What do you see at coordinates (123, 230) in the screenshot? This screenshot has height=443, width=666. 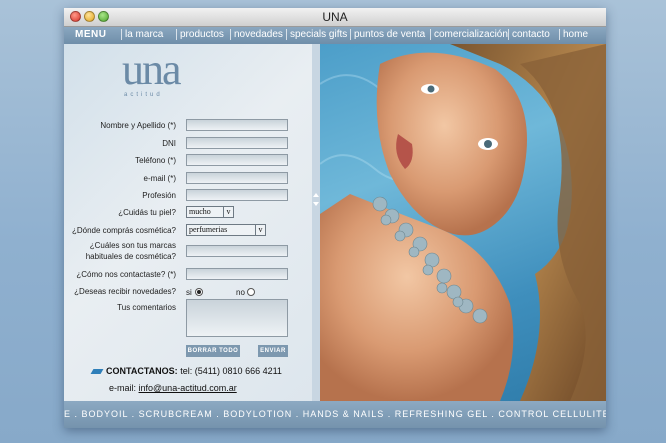 I see `label-compras: ¿Dónde comprás cosmética?` at bounding box center [123, 230].